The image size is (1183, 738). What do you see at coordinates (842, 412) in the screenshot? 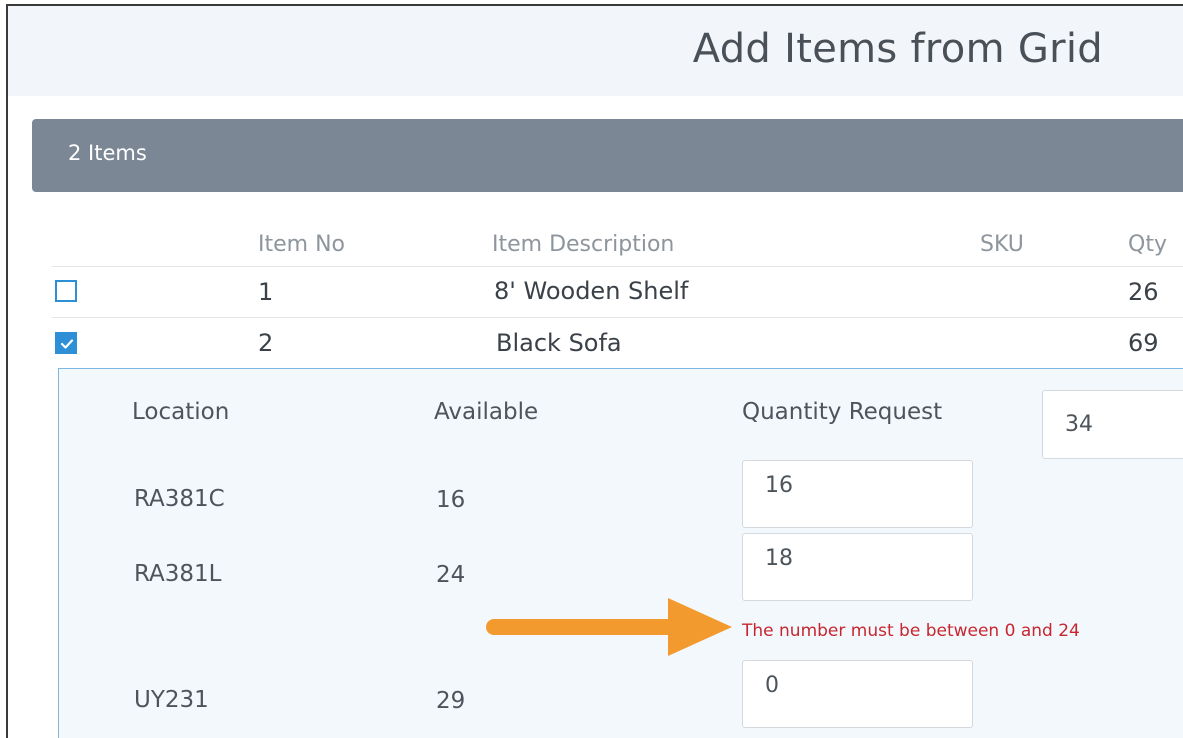
I see `quantity-request-header: Quantity Request` at bounding box center [842, 412].